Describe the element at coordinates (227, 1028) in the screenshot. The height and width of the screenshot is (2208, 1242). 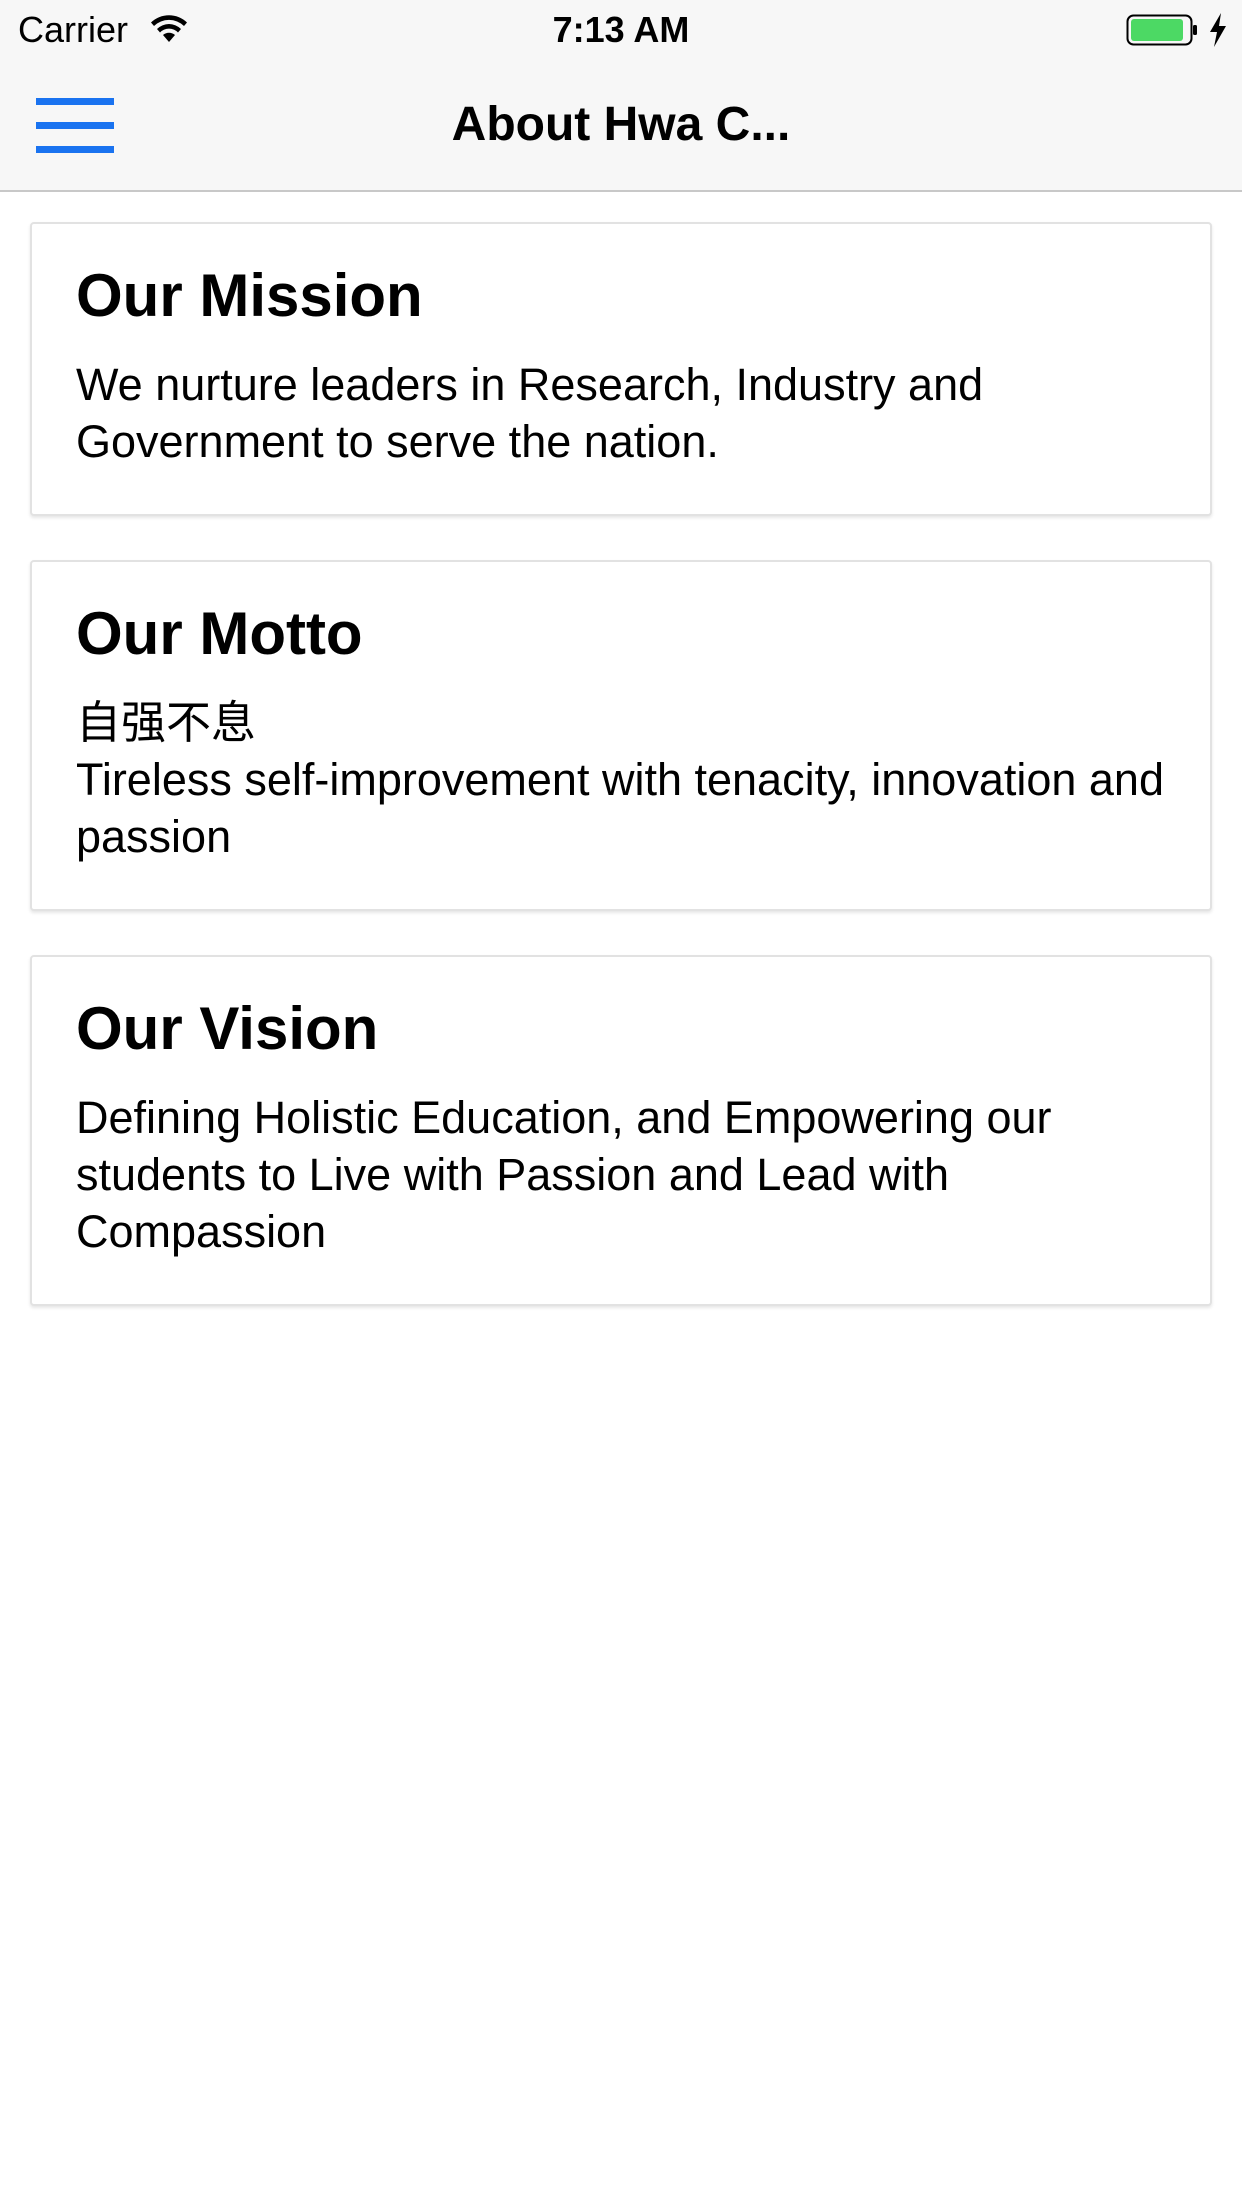
I see `vision-title: Our Vision` at that location.